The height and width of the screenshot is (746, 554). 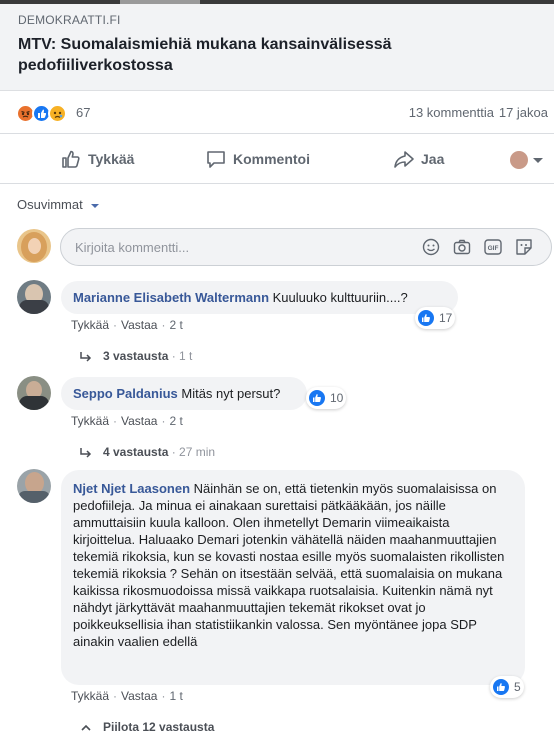 I want to click on chevron-up-icon, so click(x=86, y=727).